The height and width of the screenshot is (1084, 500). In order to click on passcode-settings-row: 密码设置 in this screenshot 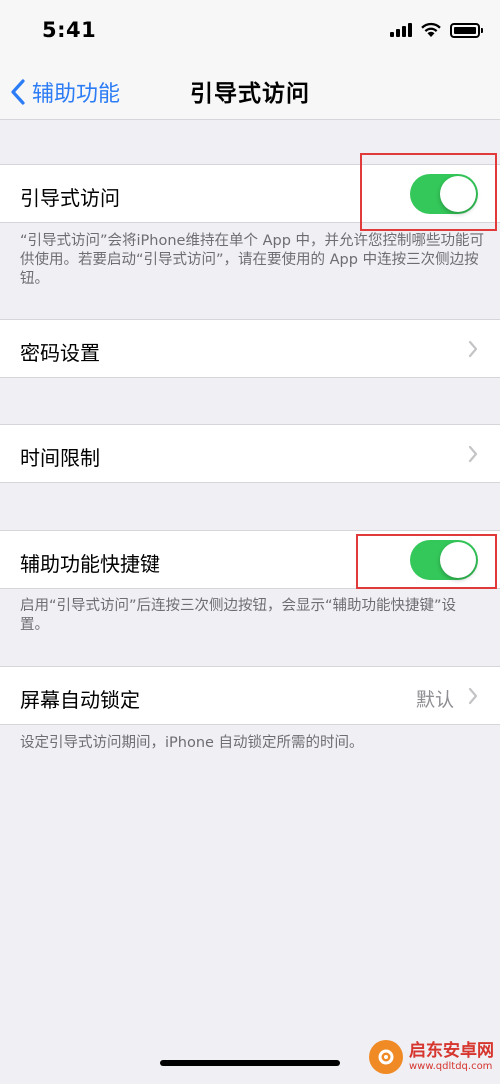, I will do `click(250, 348)`.